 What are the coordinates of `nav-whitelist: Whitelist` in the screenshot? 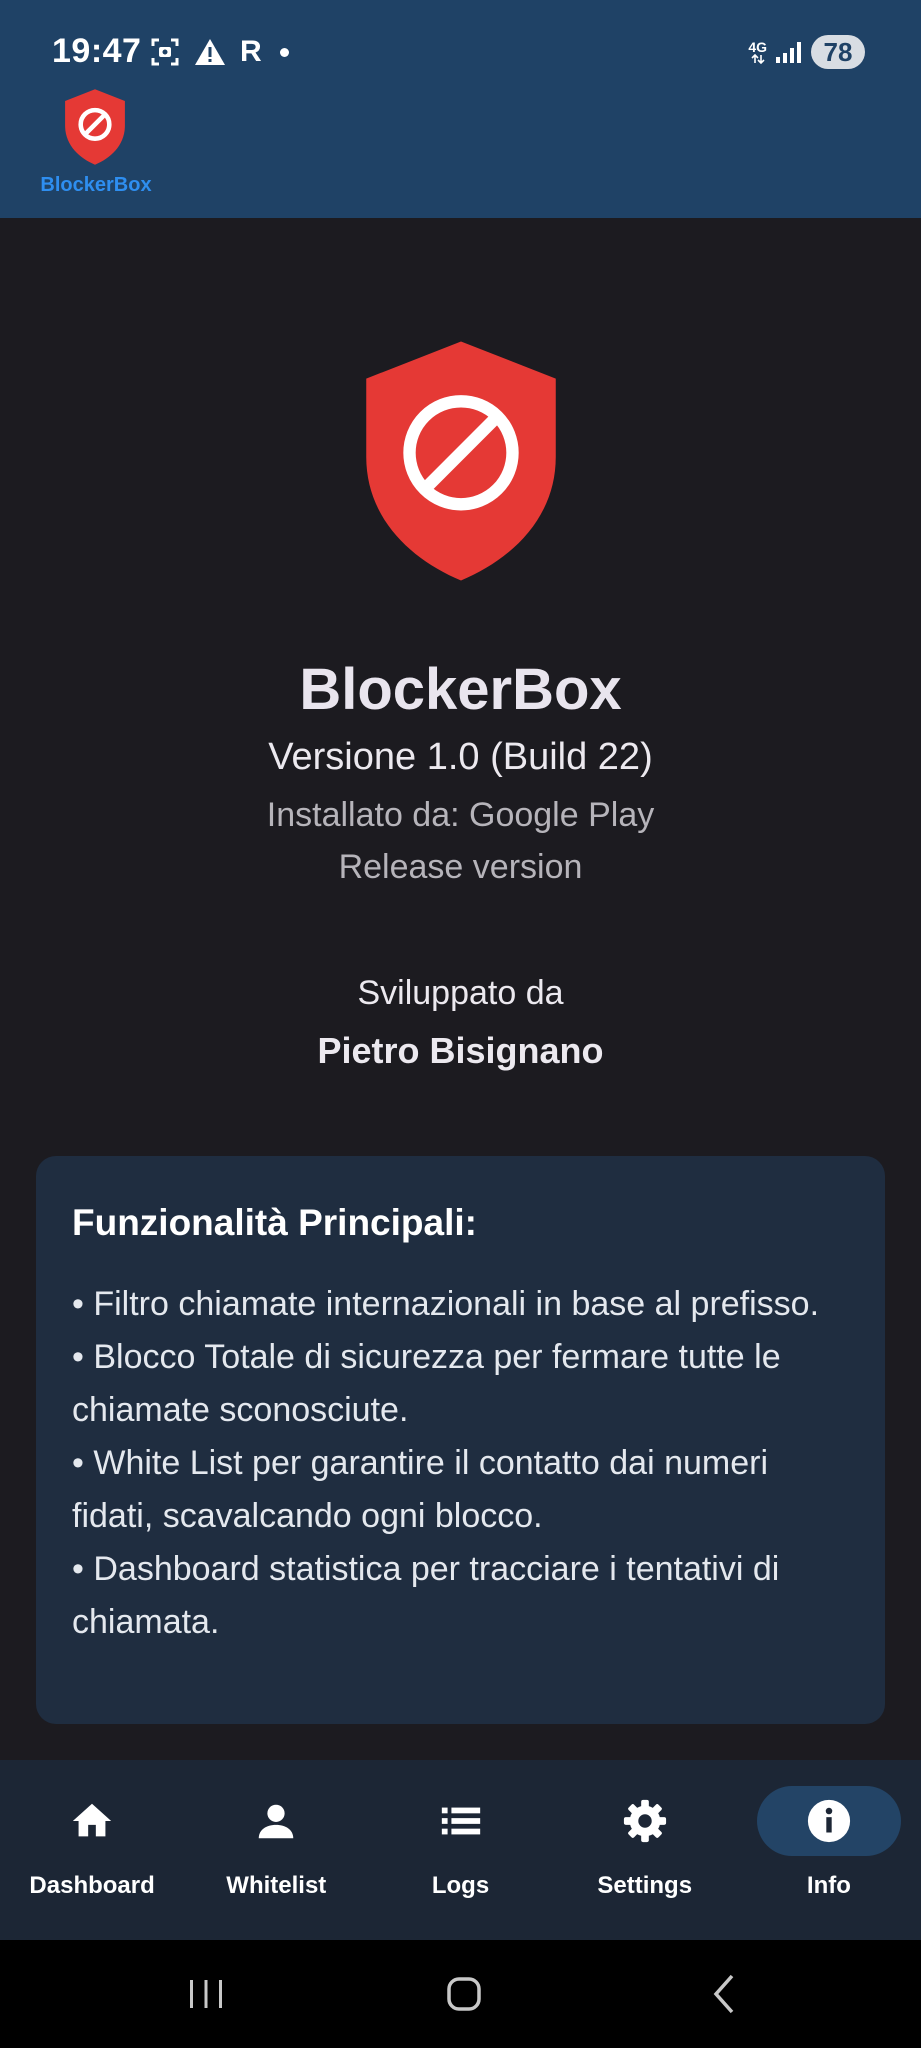 It's located at (276, 1850).